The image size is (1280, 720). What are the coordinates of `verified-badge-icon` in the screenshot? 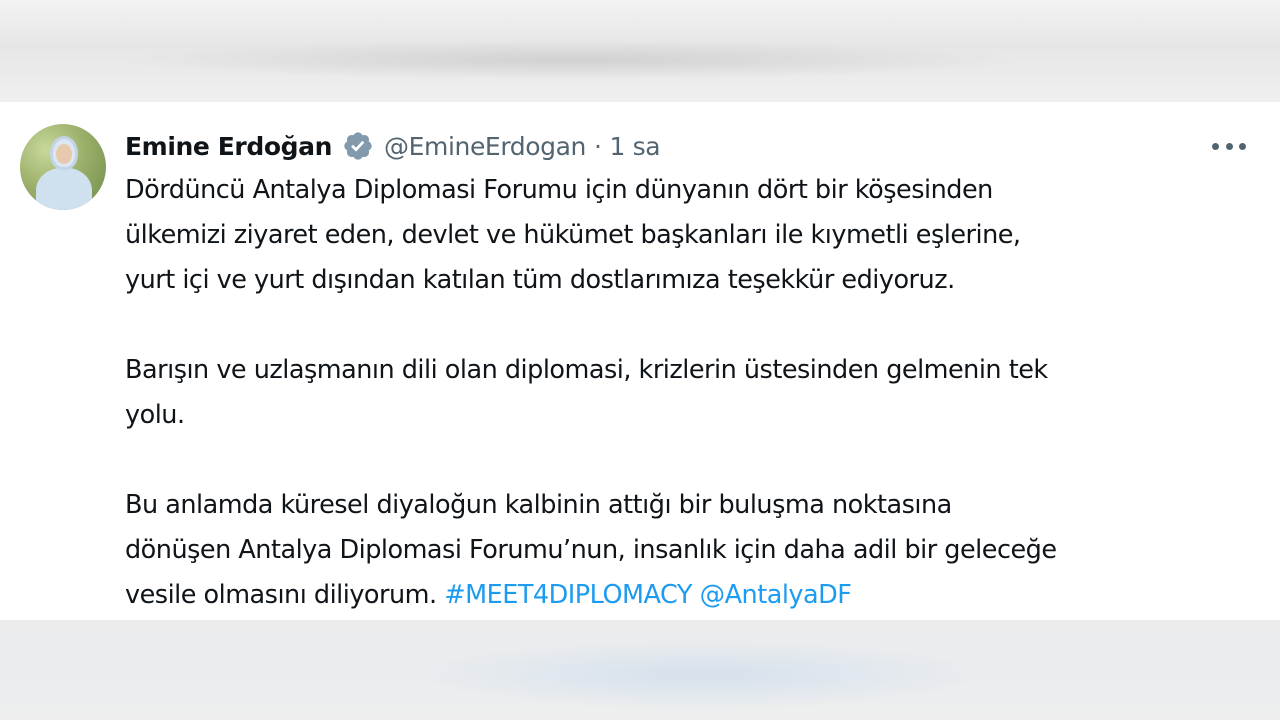 It's located at (358, 146).